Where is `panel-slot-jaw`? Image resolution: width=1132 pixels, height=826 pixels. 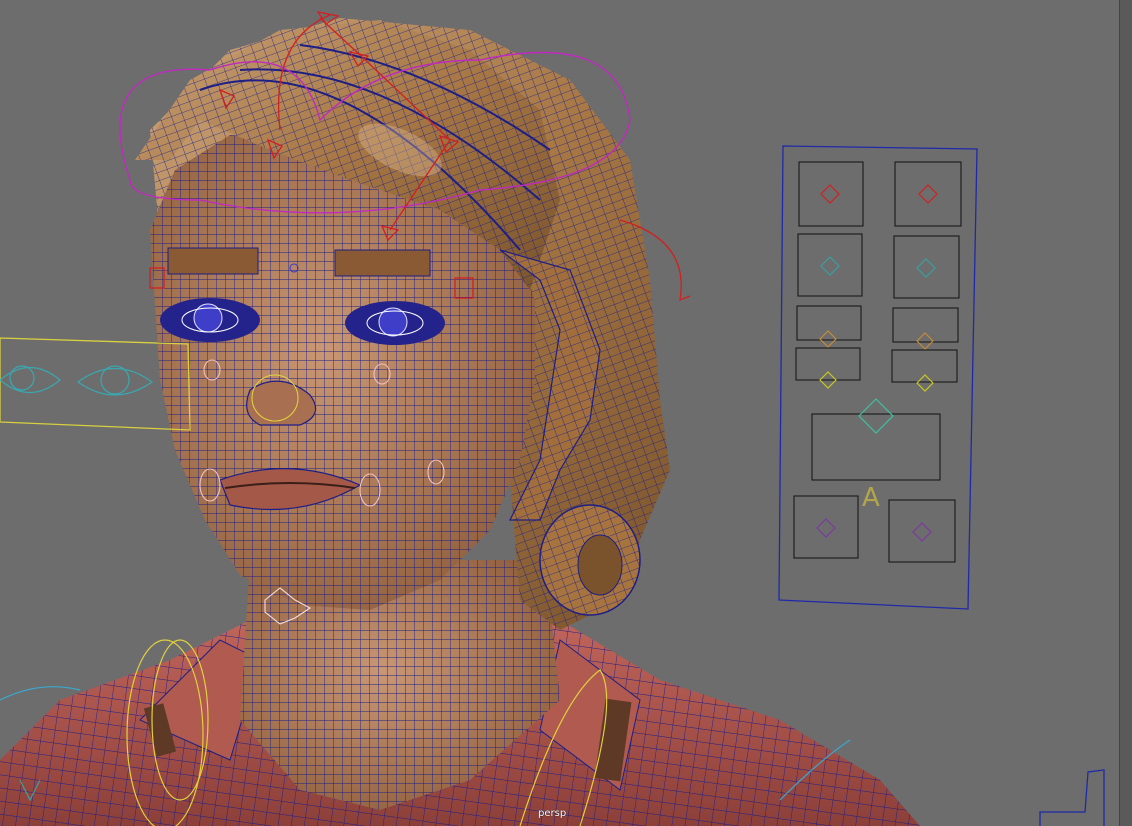
panel-slot-jaw is located at coordinates (876, 447).